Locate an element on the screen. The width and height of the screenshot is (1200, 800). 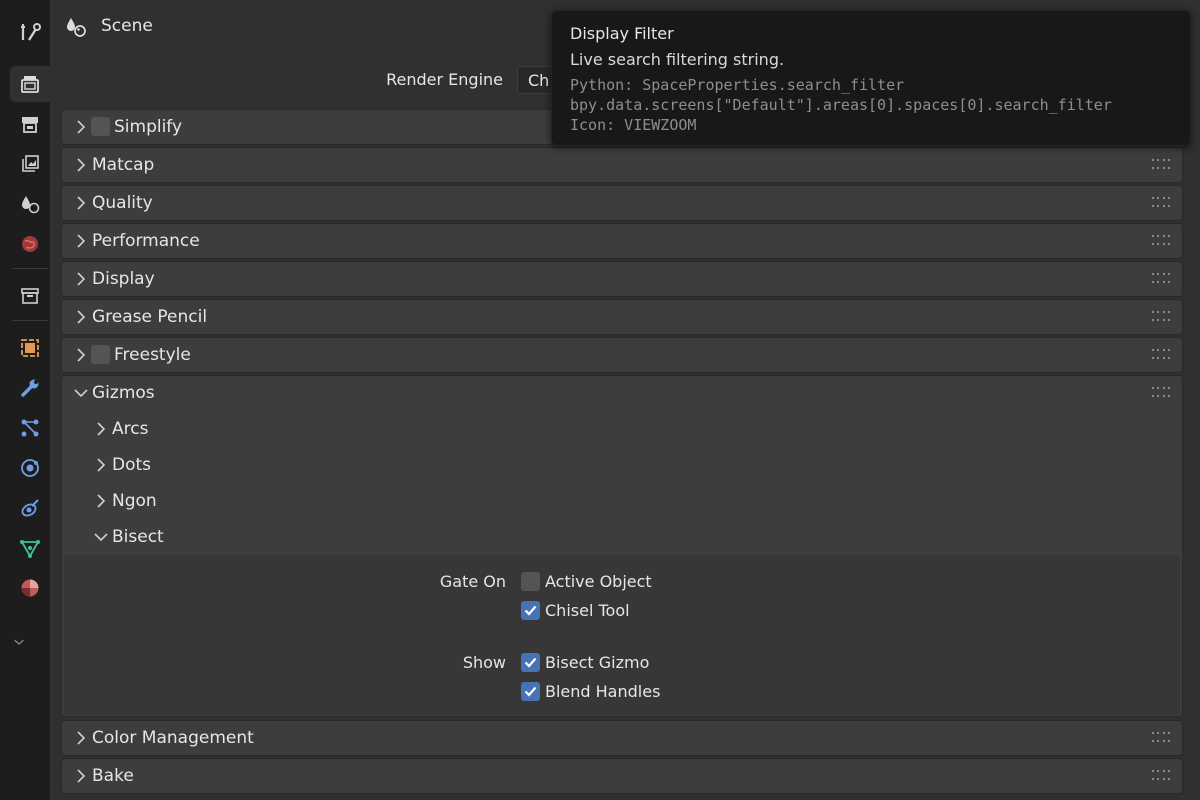
tooltip-icon-name: Icon: VIEWZOOM is located at coordinates (633, 125).